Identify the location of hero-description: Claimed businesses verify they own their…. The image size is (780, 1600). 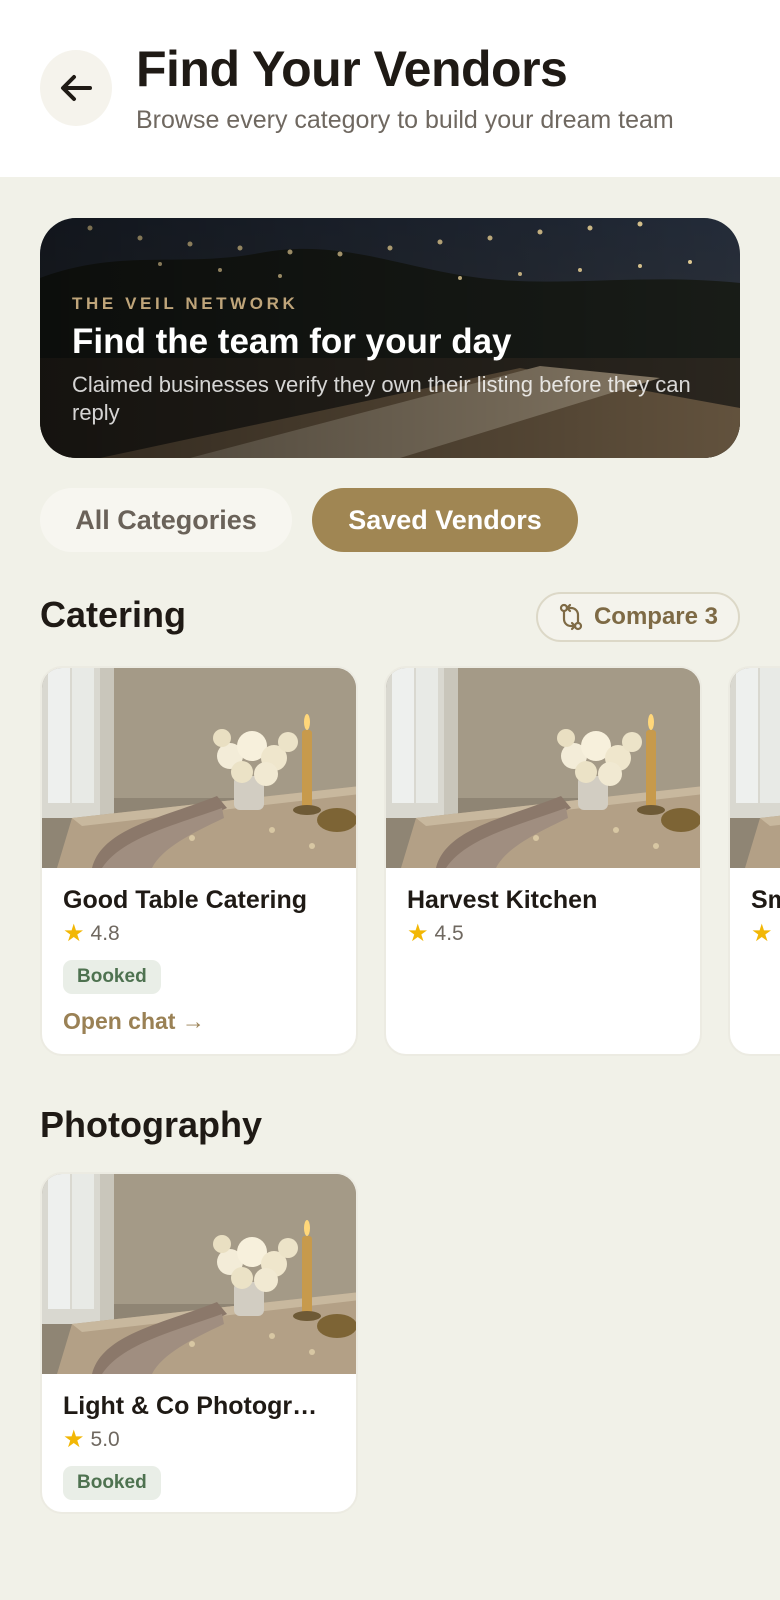
(381, 398).